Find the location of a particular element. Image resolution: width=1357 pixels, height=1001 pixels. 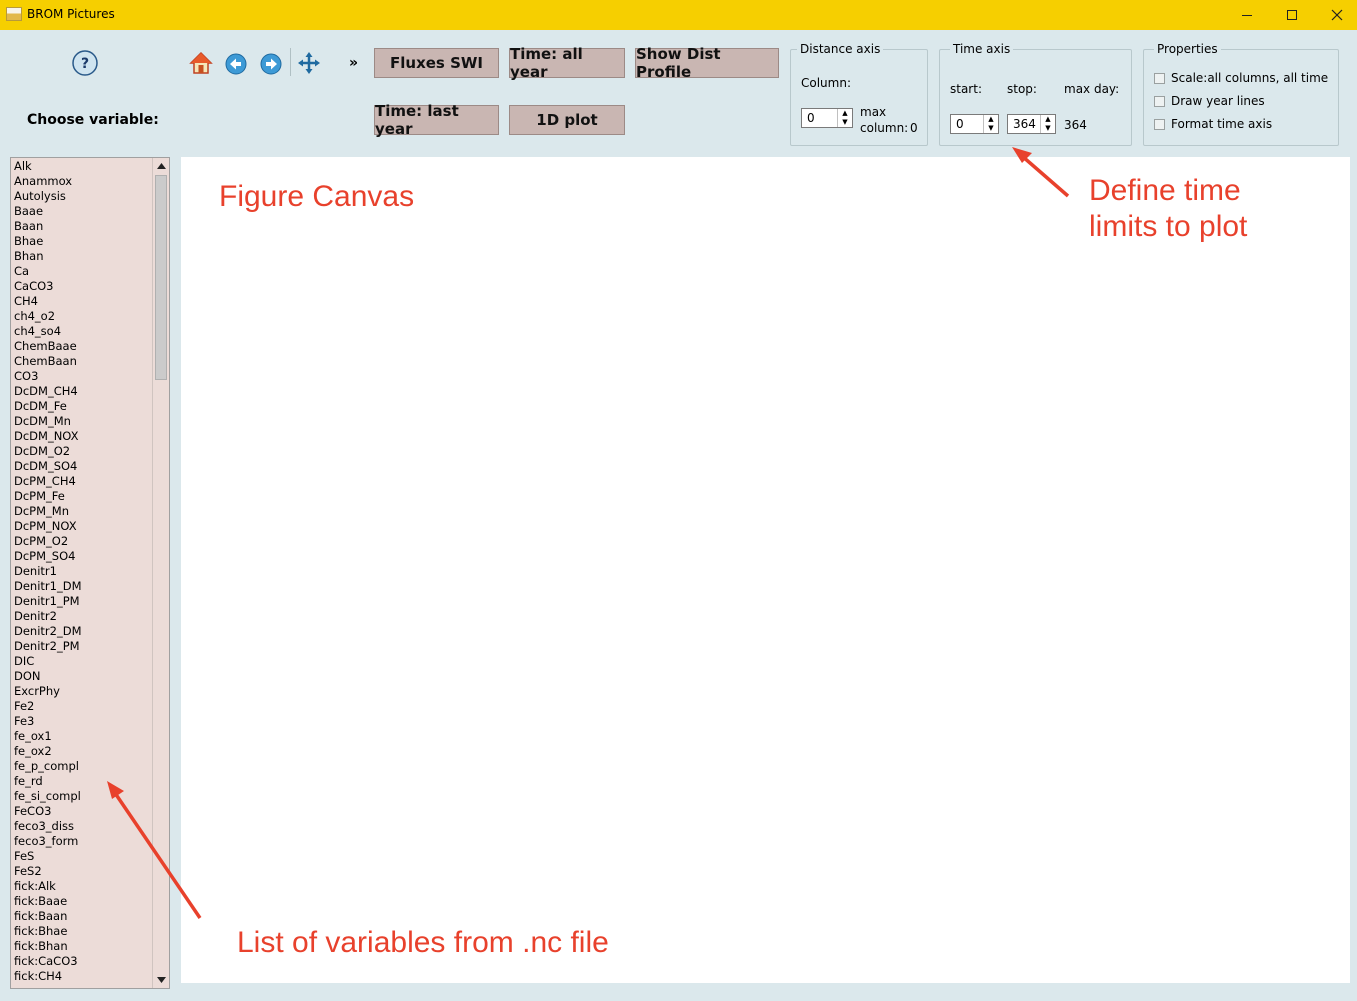

list-item: FeS2 is located at coordinates (84, 871).